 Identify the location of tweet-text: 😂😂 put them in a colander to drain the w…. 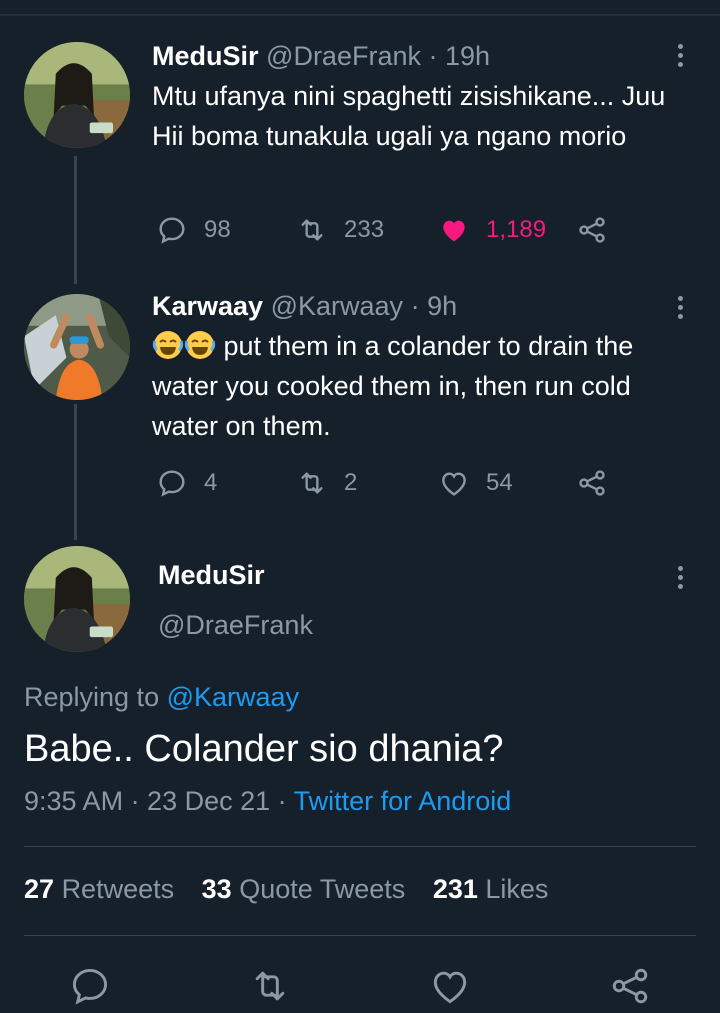
(426, 386).